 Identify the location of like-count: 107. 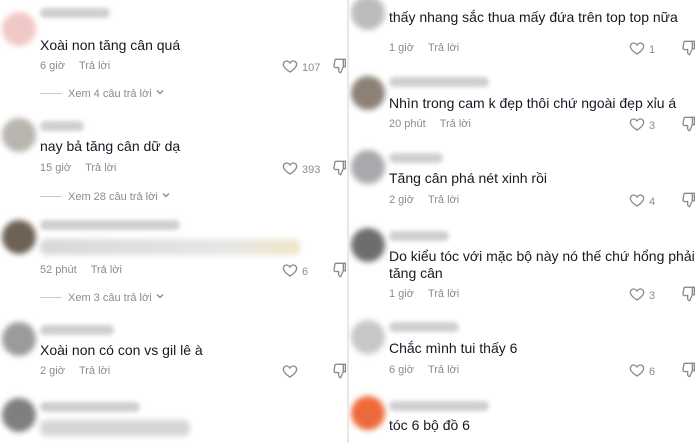
(311, 67).